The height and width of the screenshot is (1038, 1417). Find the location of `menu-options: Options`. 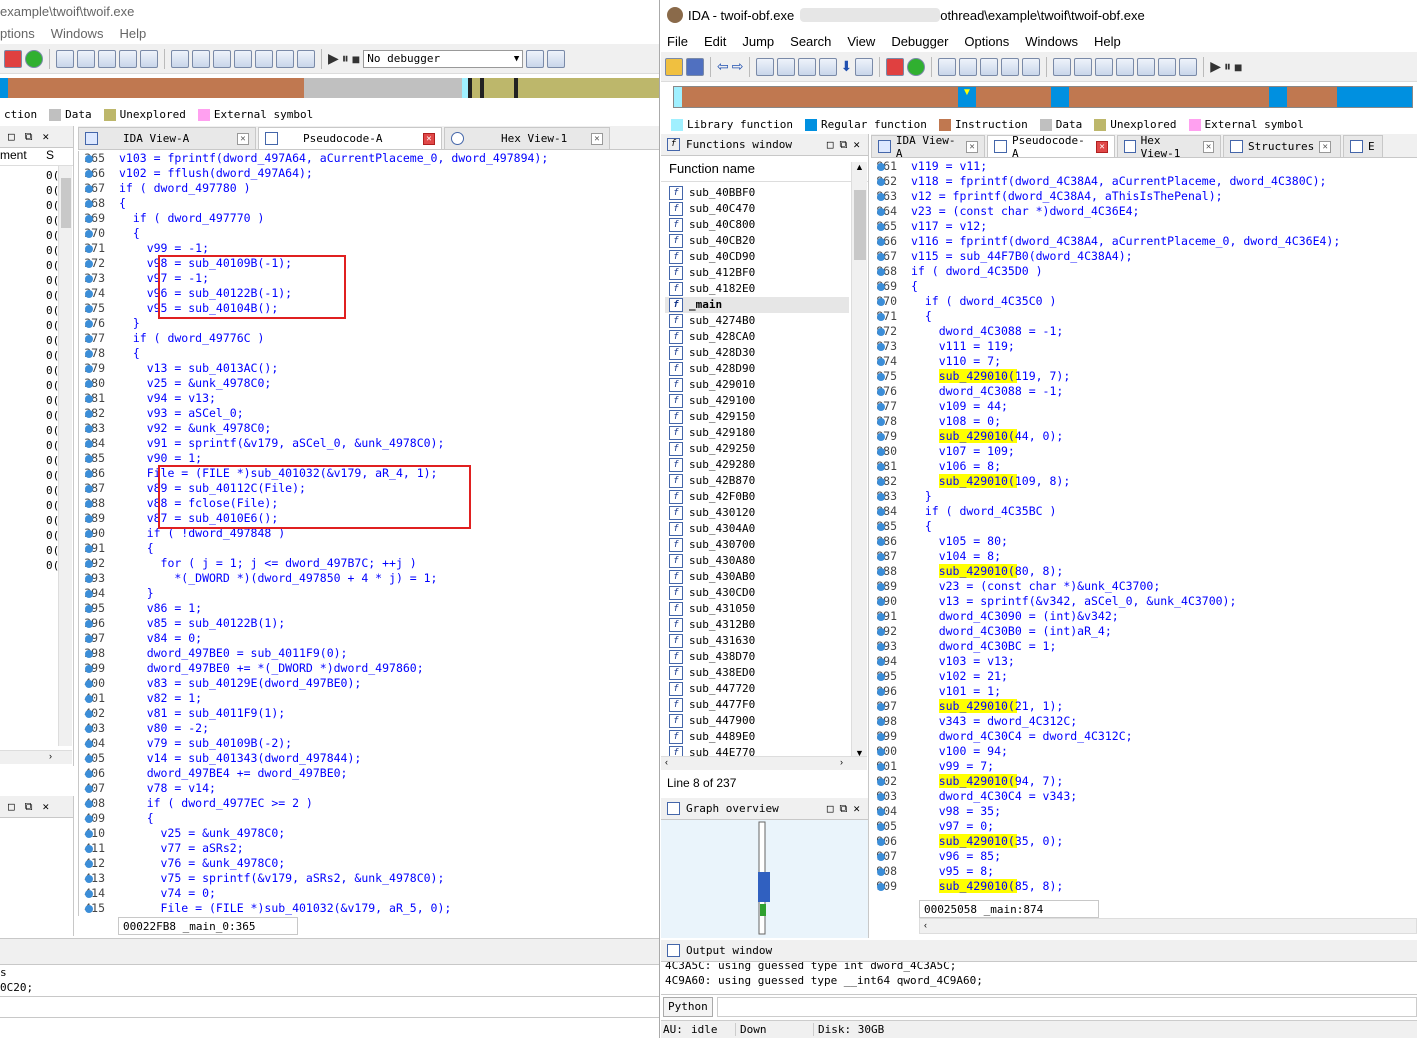

menu-options: Options is located at coordinates (986, 41).